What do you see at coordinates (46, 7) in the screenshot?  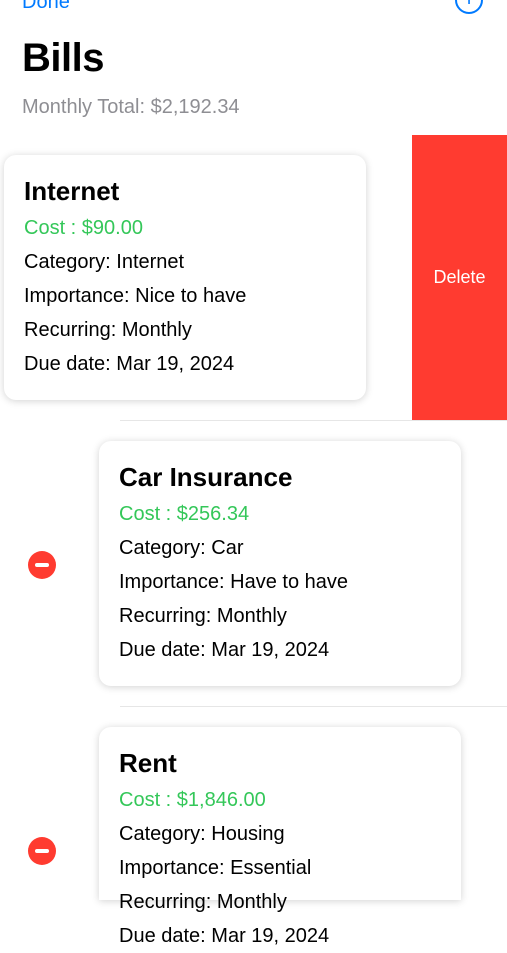 I see `done-button: Done` at bounding box center [46, 7].